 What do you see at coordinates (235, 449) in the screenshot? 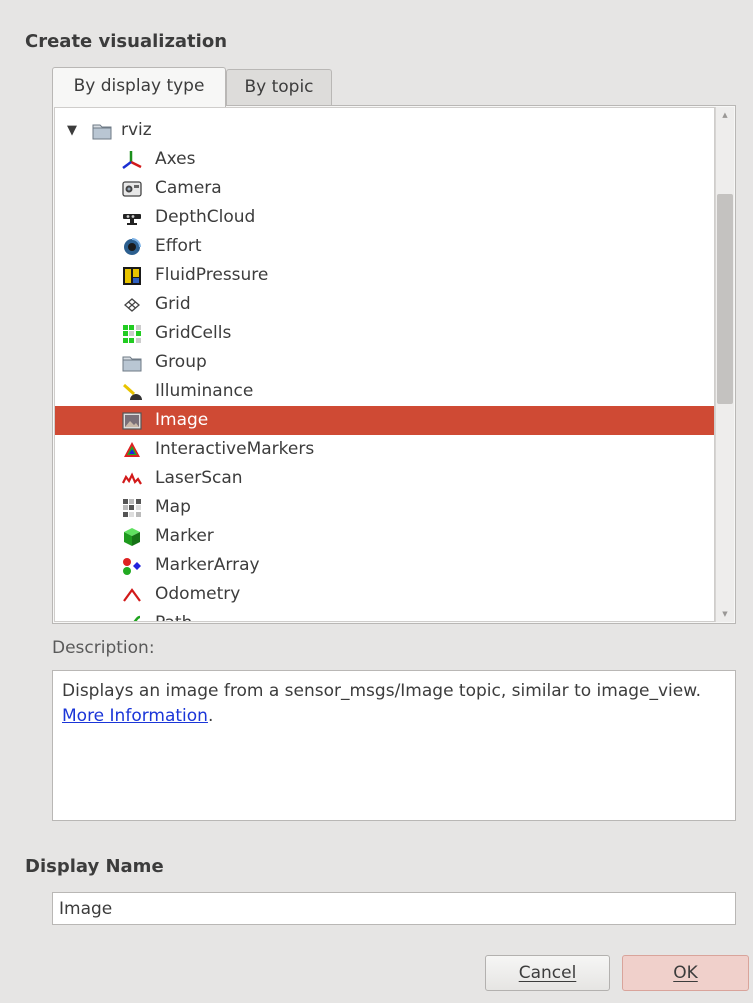
I see `tree-item-label: InteractiveMarkers` at bounding box center [235, 449].